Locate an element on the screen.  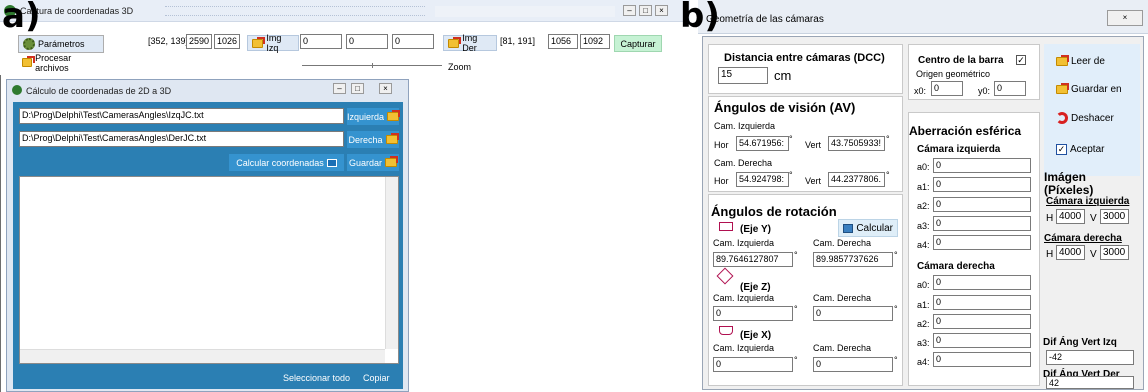
aberration-right-a3: 0 is located at coordinates (982, 340).